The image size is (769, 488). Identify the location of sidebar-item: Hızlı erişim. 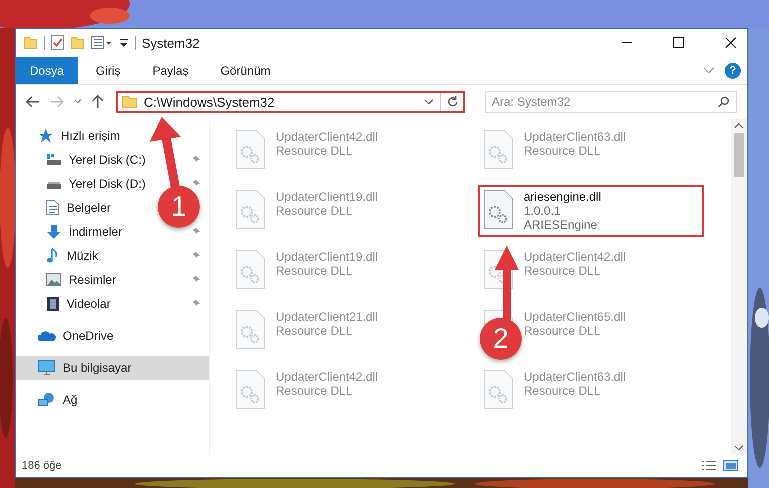
(112, 136).